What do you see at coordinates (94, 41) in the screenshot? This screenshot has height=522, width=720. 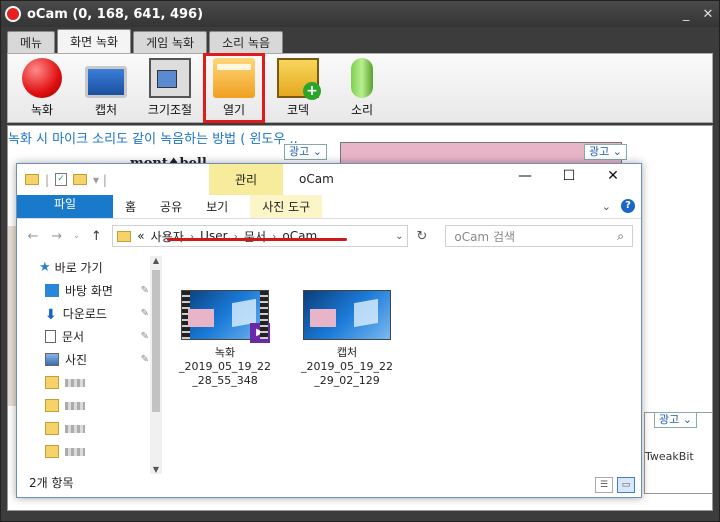 I see `tab-screen-record: 화면 녹화` at bounding box center [94, 41].